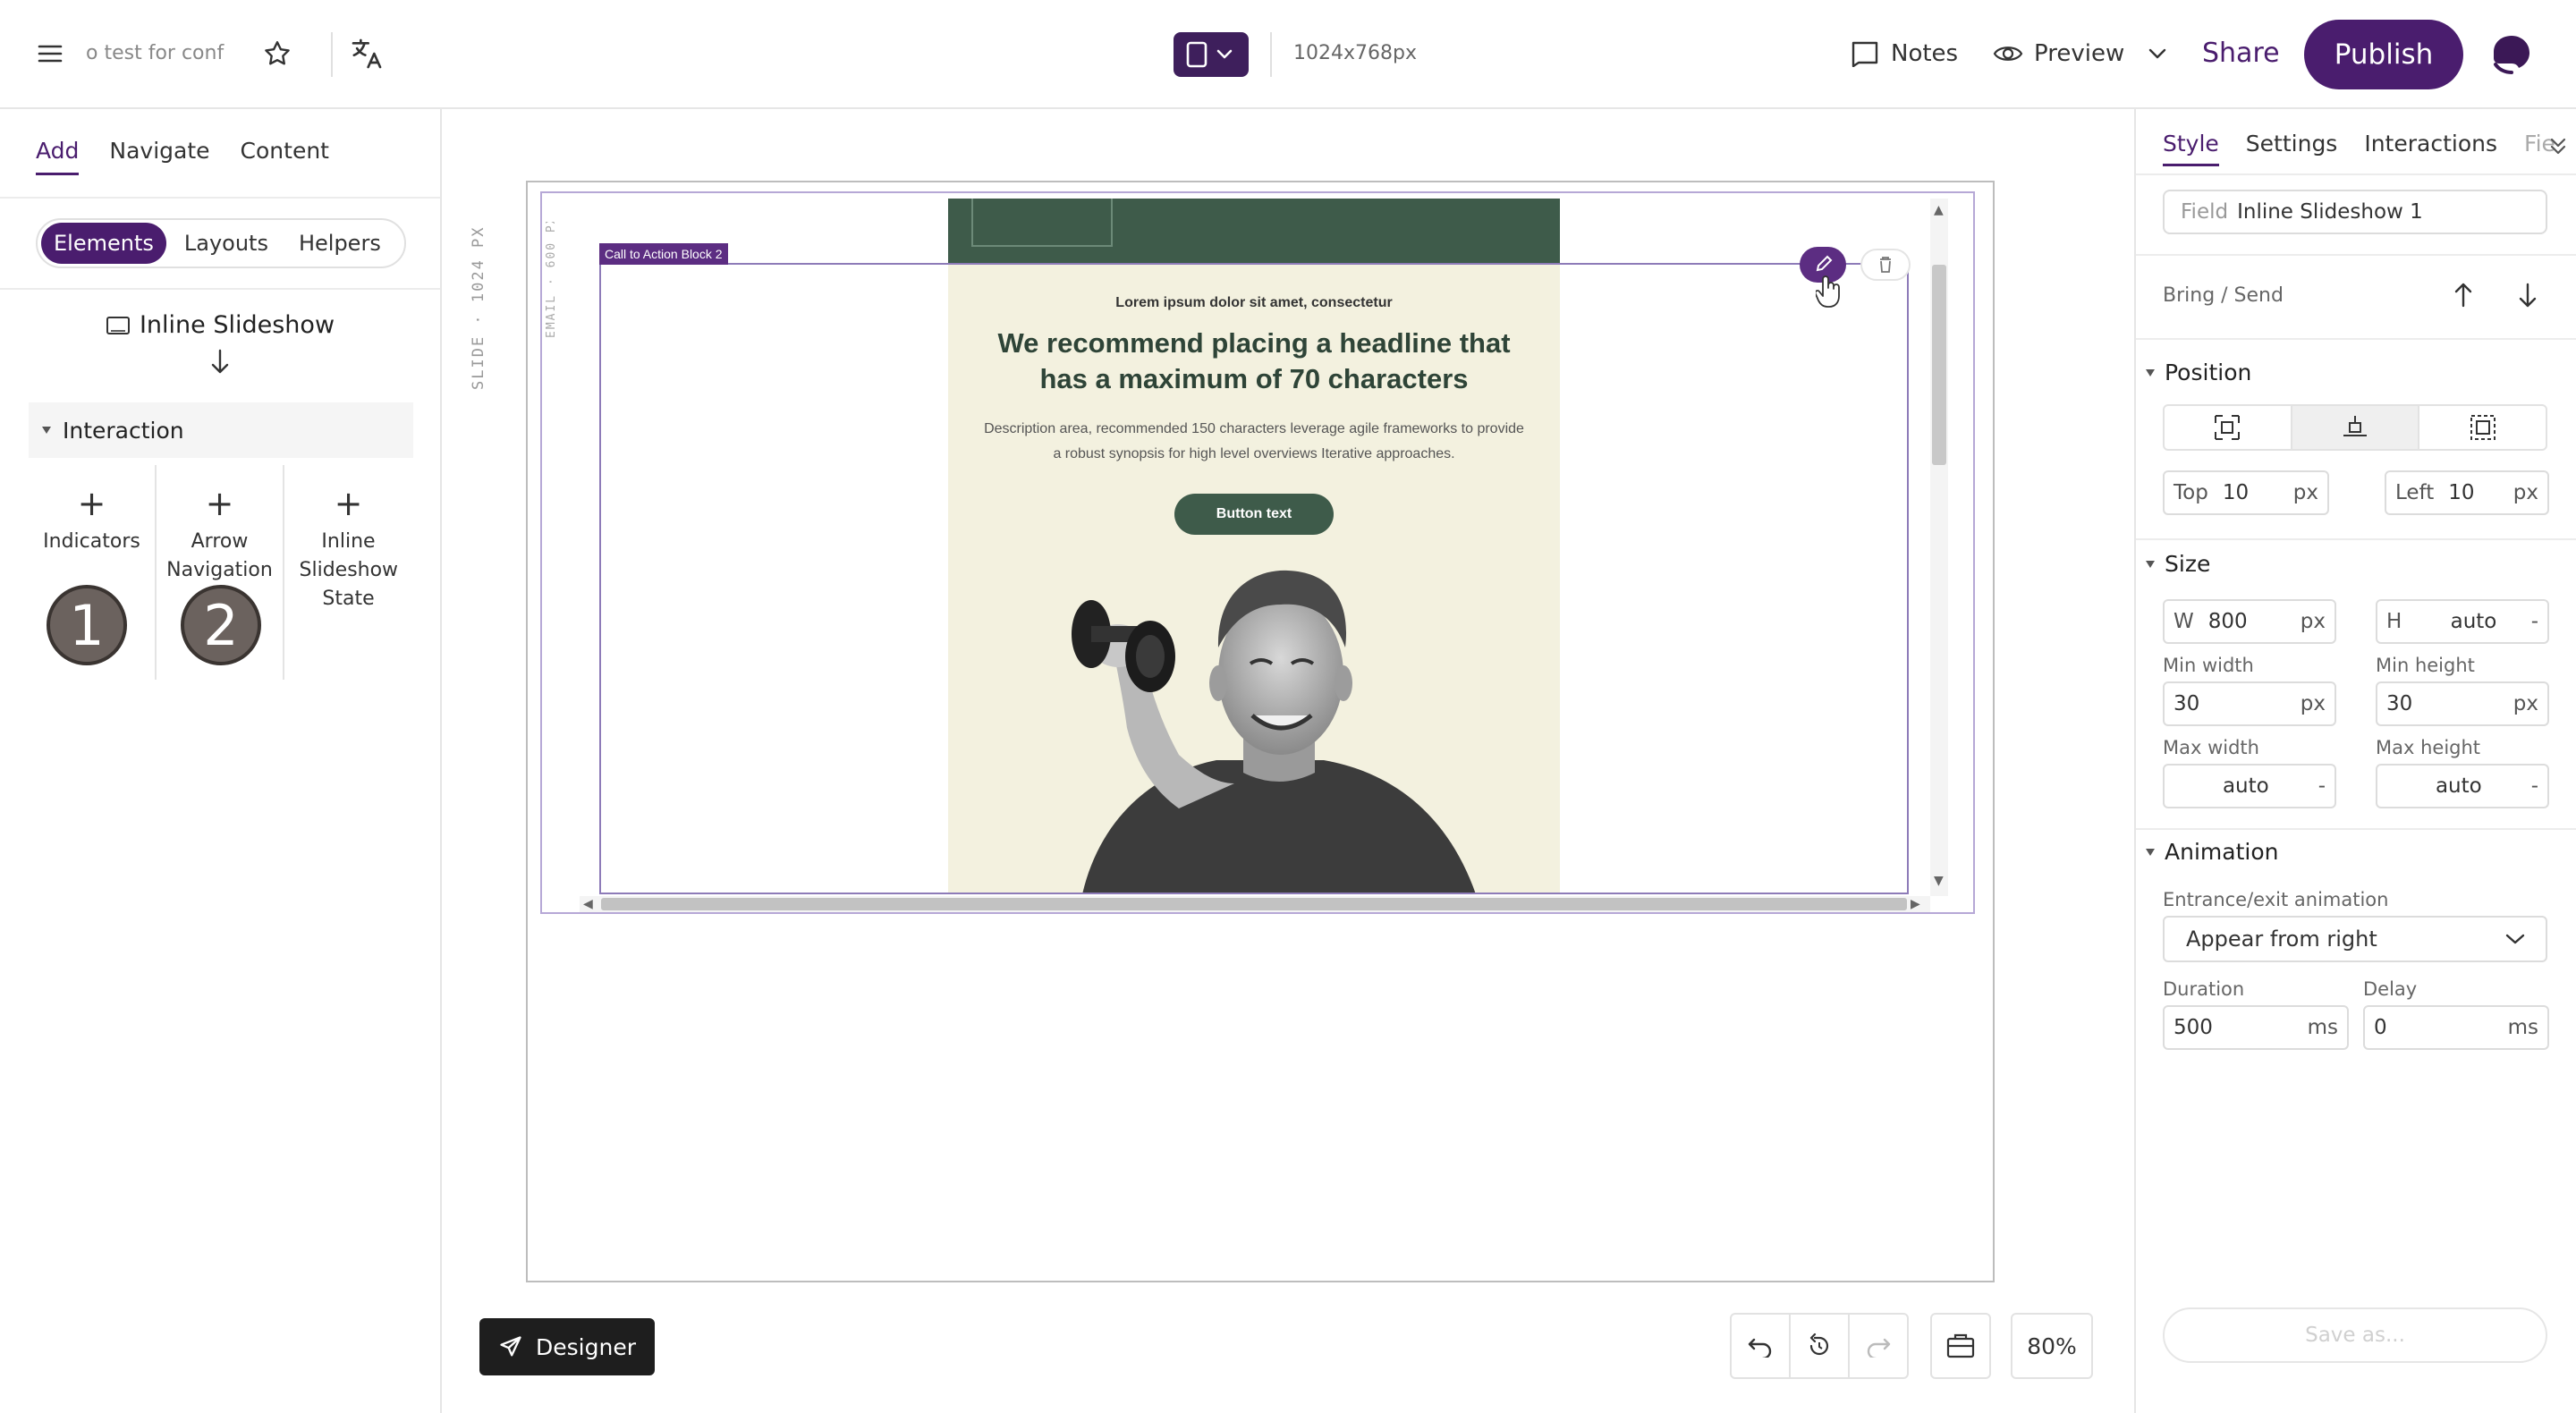  I want to click on left-unit: px, so click(2525, 492).